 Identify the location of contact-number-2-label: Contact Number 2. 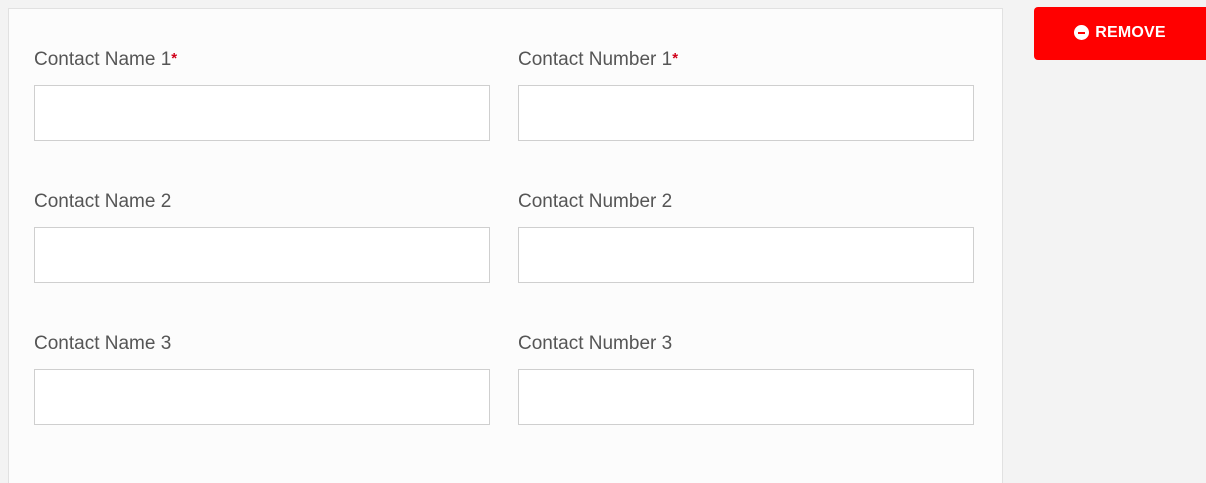
(595, 201).